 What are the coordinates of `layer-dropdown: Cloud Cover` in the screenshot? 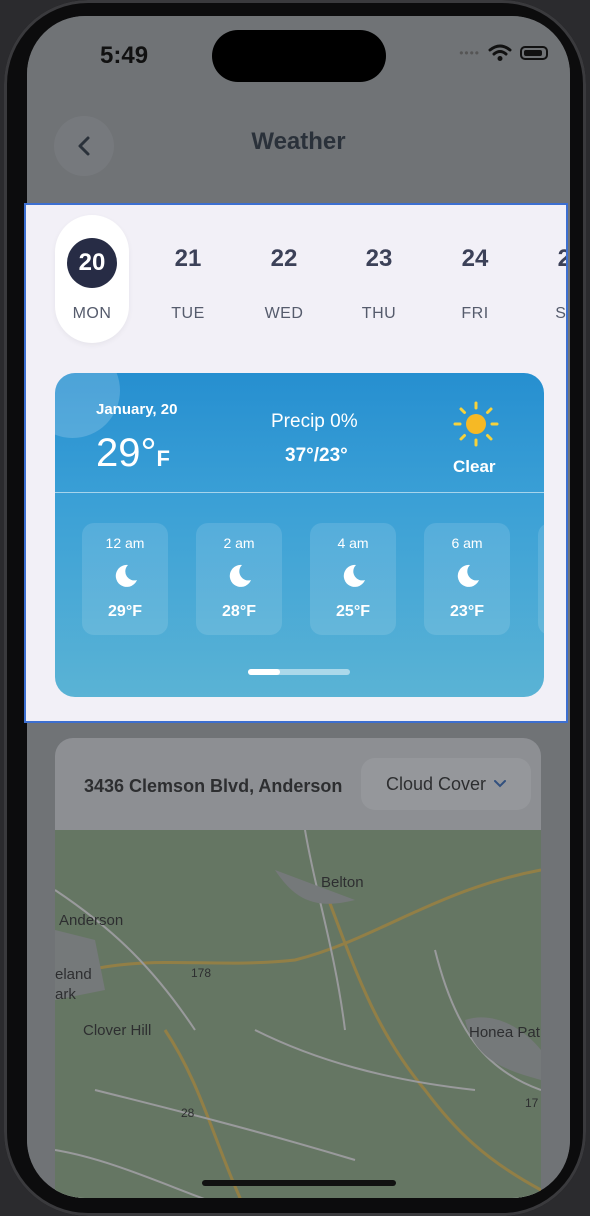 It's located at (446, 784).